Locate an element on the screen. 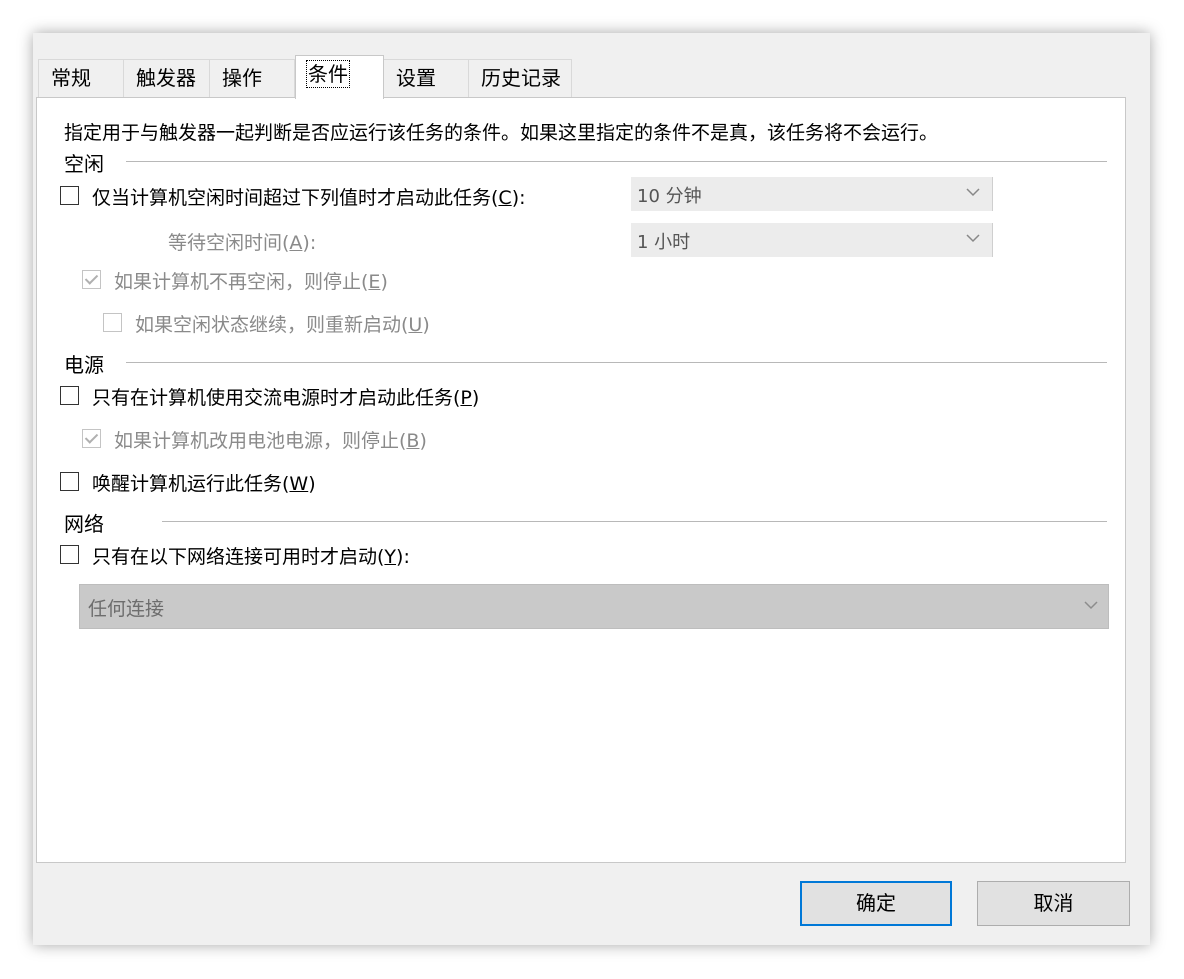 The width and height of the screenshot is (1184, 979). ac-power-only-label: 只有在计算机使用交流电源时才启动此任务(P) is located at coordinates (285, 396).